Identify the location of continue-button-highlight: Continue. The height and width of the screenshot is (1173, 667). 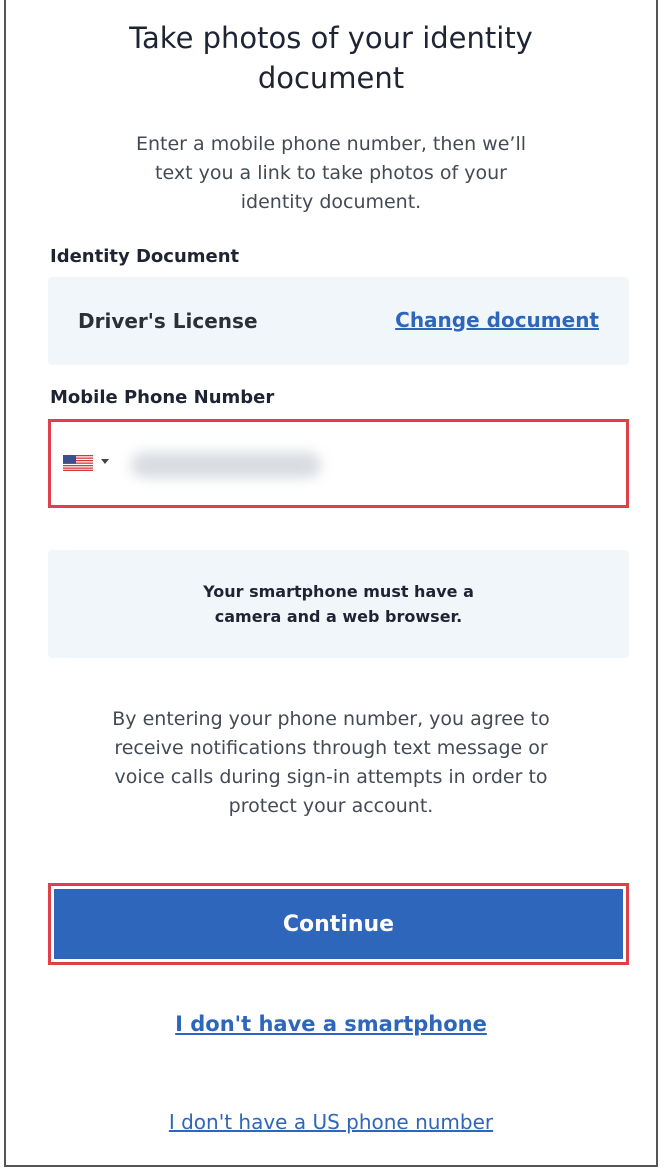
(338, 924).